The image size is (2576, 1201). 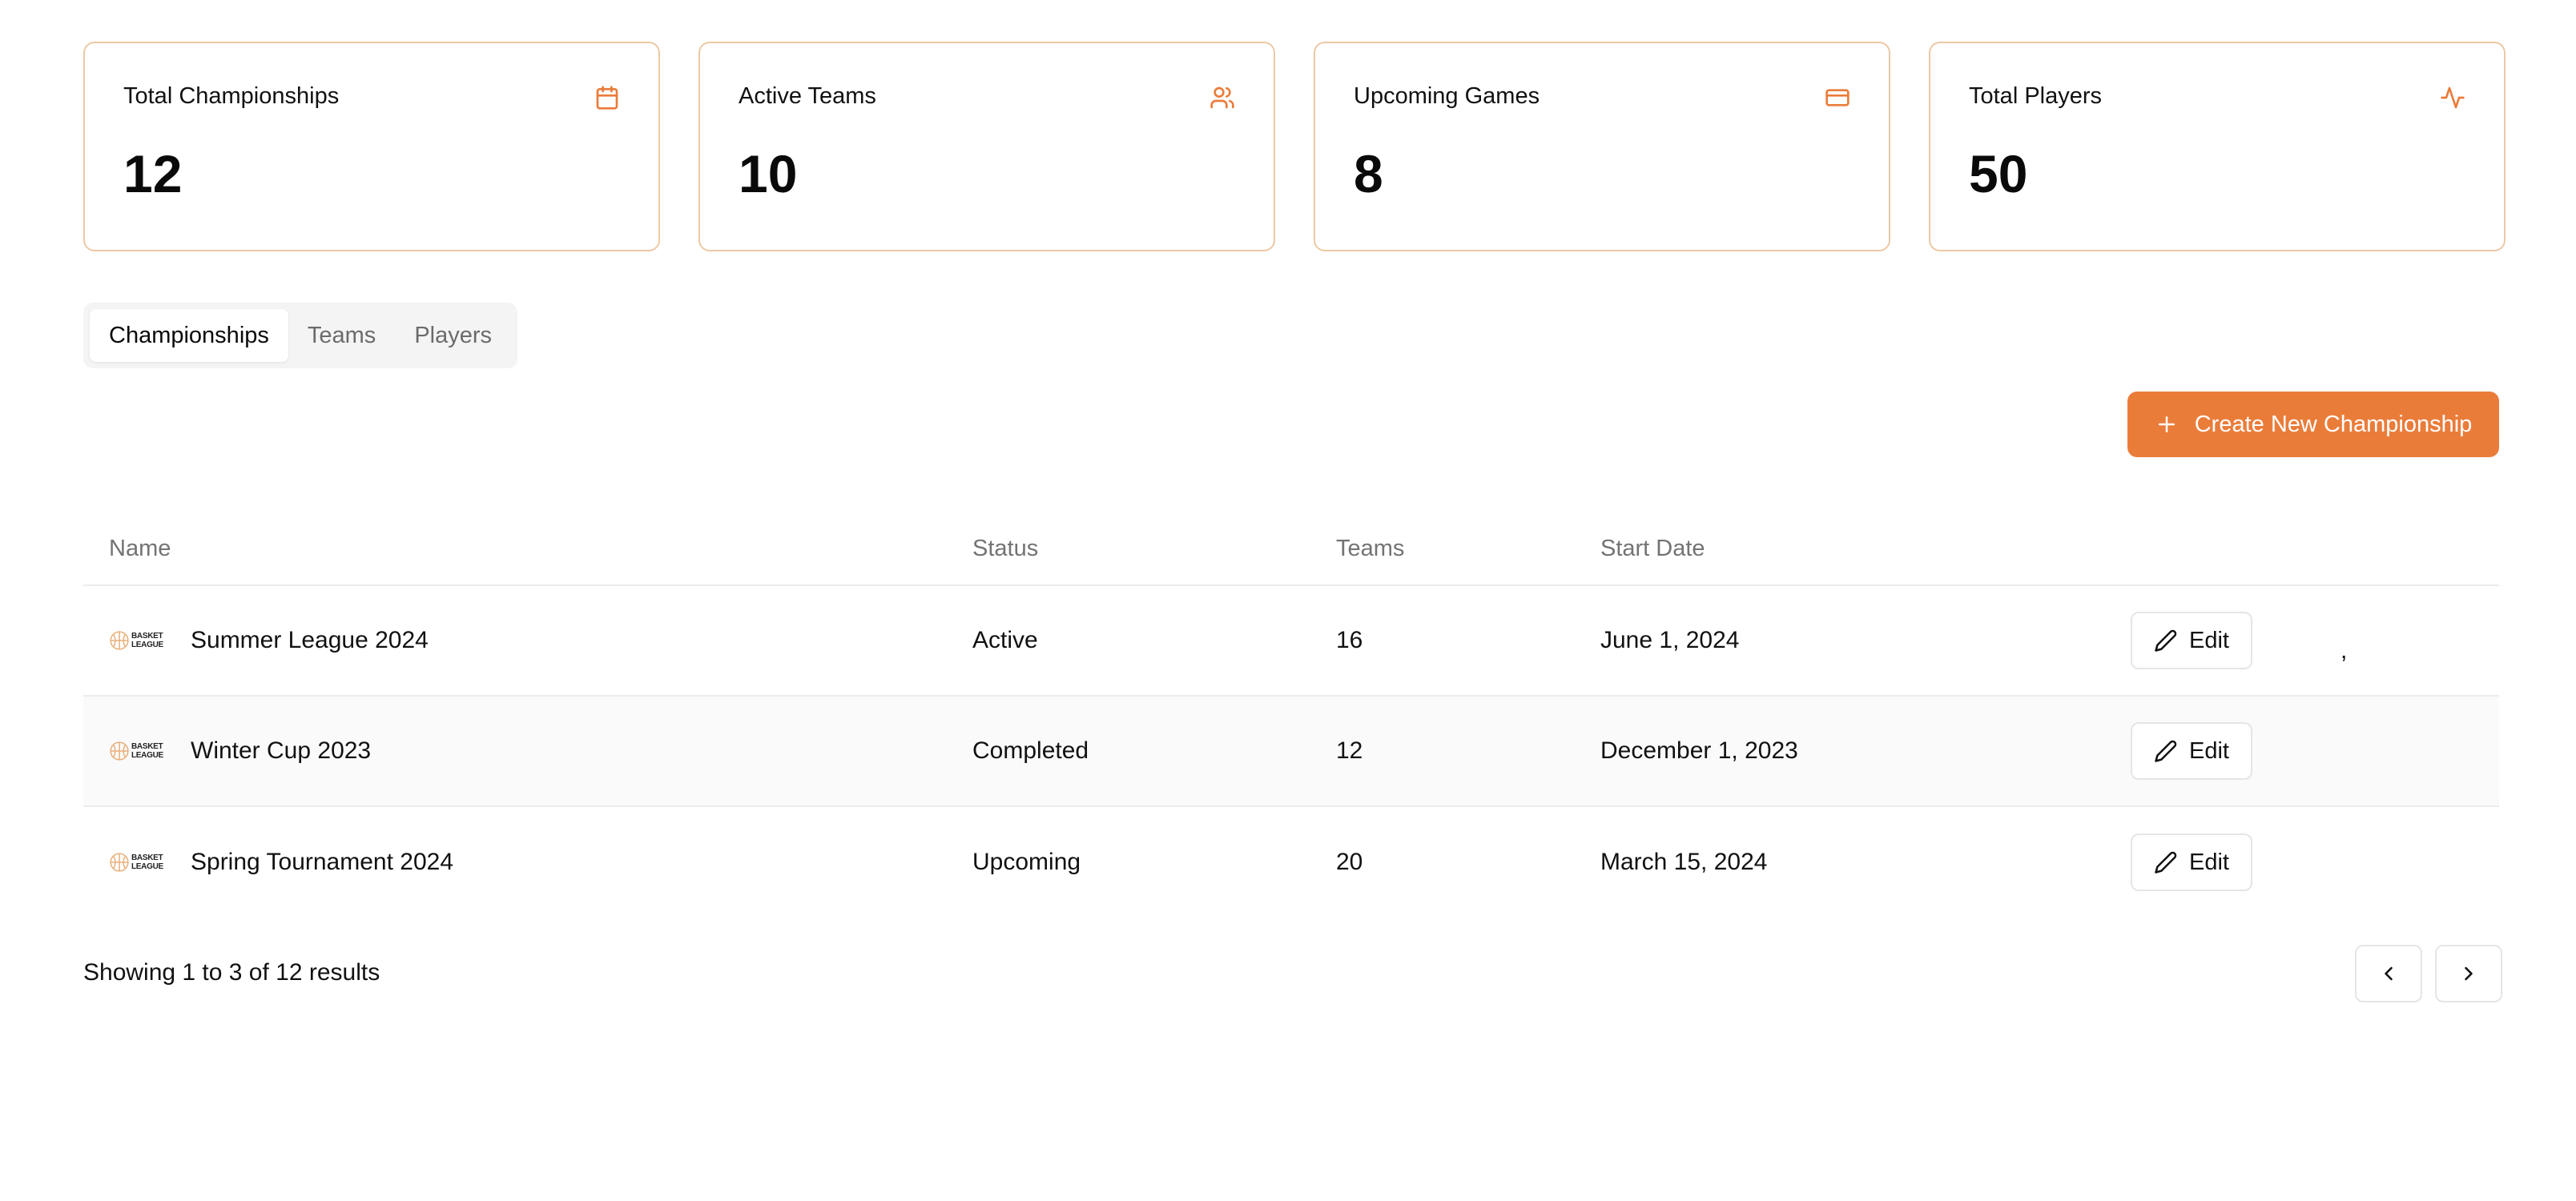 I want to click on calendar-icon, so click(x=607, y=98).